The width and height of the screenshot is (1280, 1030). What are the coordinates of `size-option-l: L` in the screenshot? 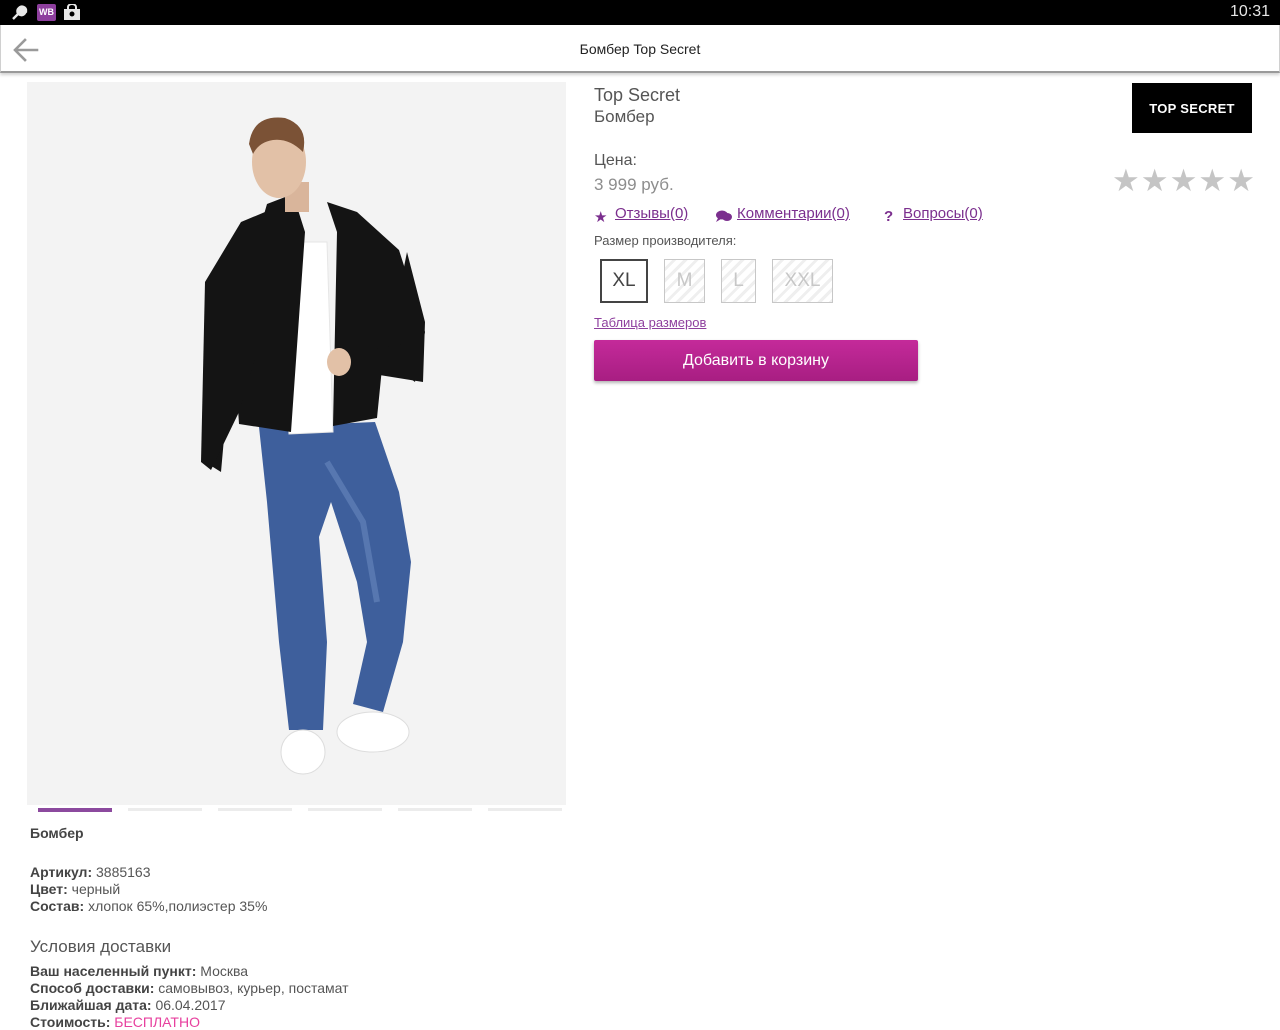 It's located at (738, 281).